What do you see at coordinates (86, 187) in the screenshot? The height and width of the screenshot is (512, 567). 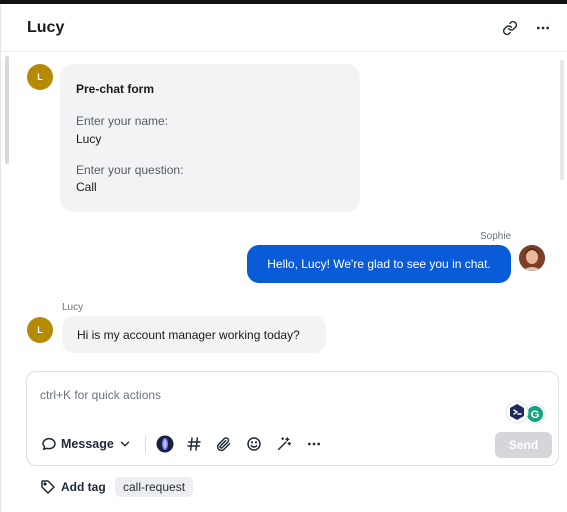 I see `form-answer: Call` at bounding box center [86, 187].